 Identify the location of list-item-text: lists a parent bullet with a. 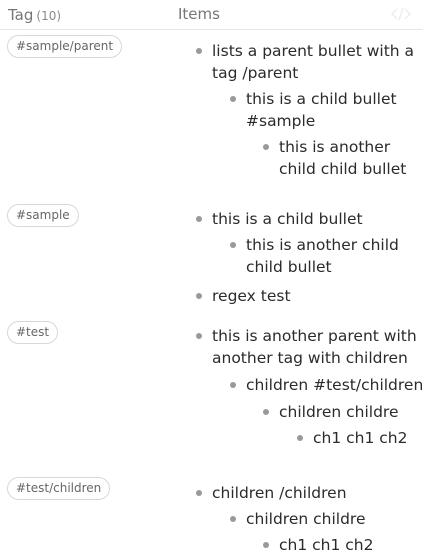
(313, 51).